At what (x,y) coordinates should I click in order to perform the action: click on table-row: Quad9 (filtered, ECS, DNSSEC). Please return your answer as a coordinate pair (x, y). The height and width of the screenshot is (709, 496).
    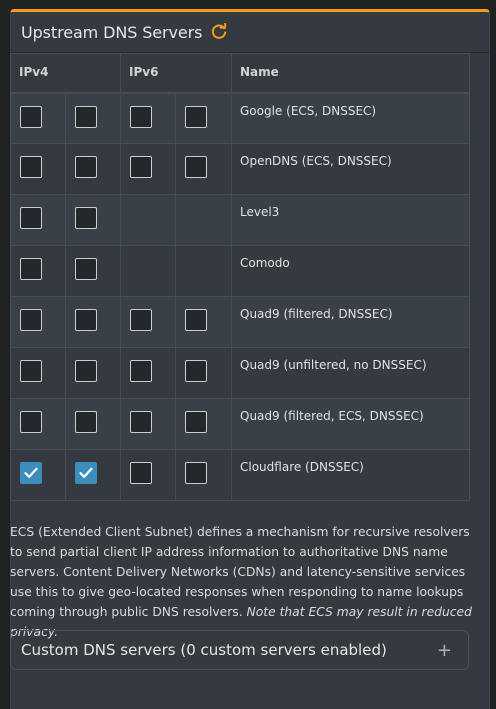
    Looking at the image, I should click on (240, 424).